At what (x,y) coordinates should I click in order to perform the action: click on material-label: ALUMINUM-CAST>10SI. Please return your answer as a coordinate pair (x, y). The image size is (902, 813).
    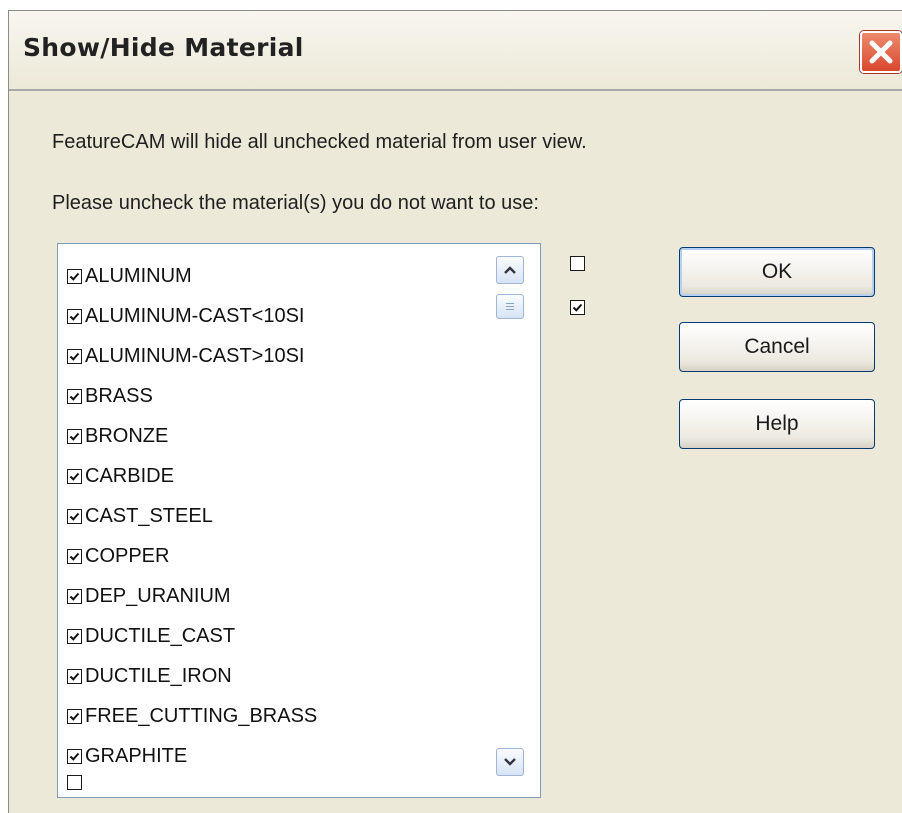
    Looking at the image, I should click on (195, 355).